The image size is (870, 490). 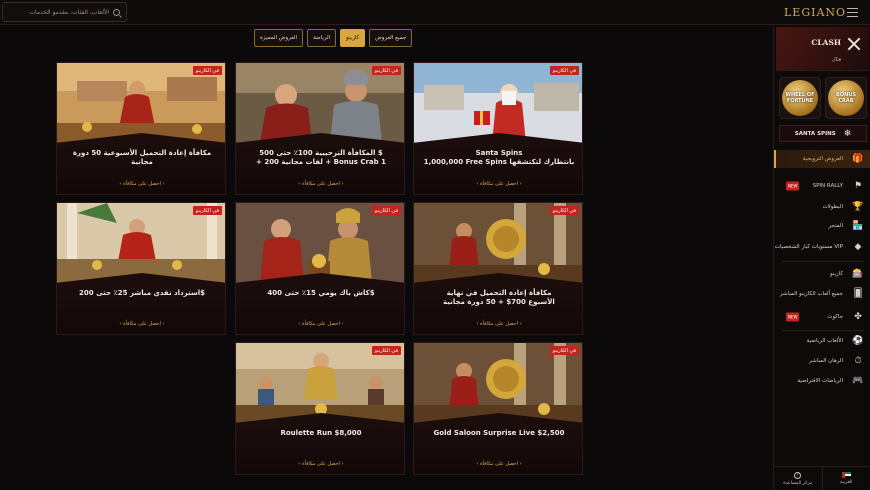 What do you see at coordinates (116, 12) in the screenshot?
I see `search-icon` at bounding box center [116, 12].